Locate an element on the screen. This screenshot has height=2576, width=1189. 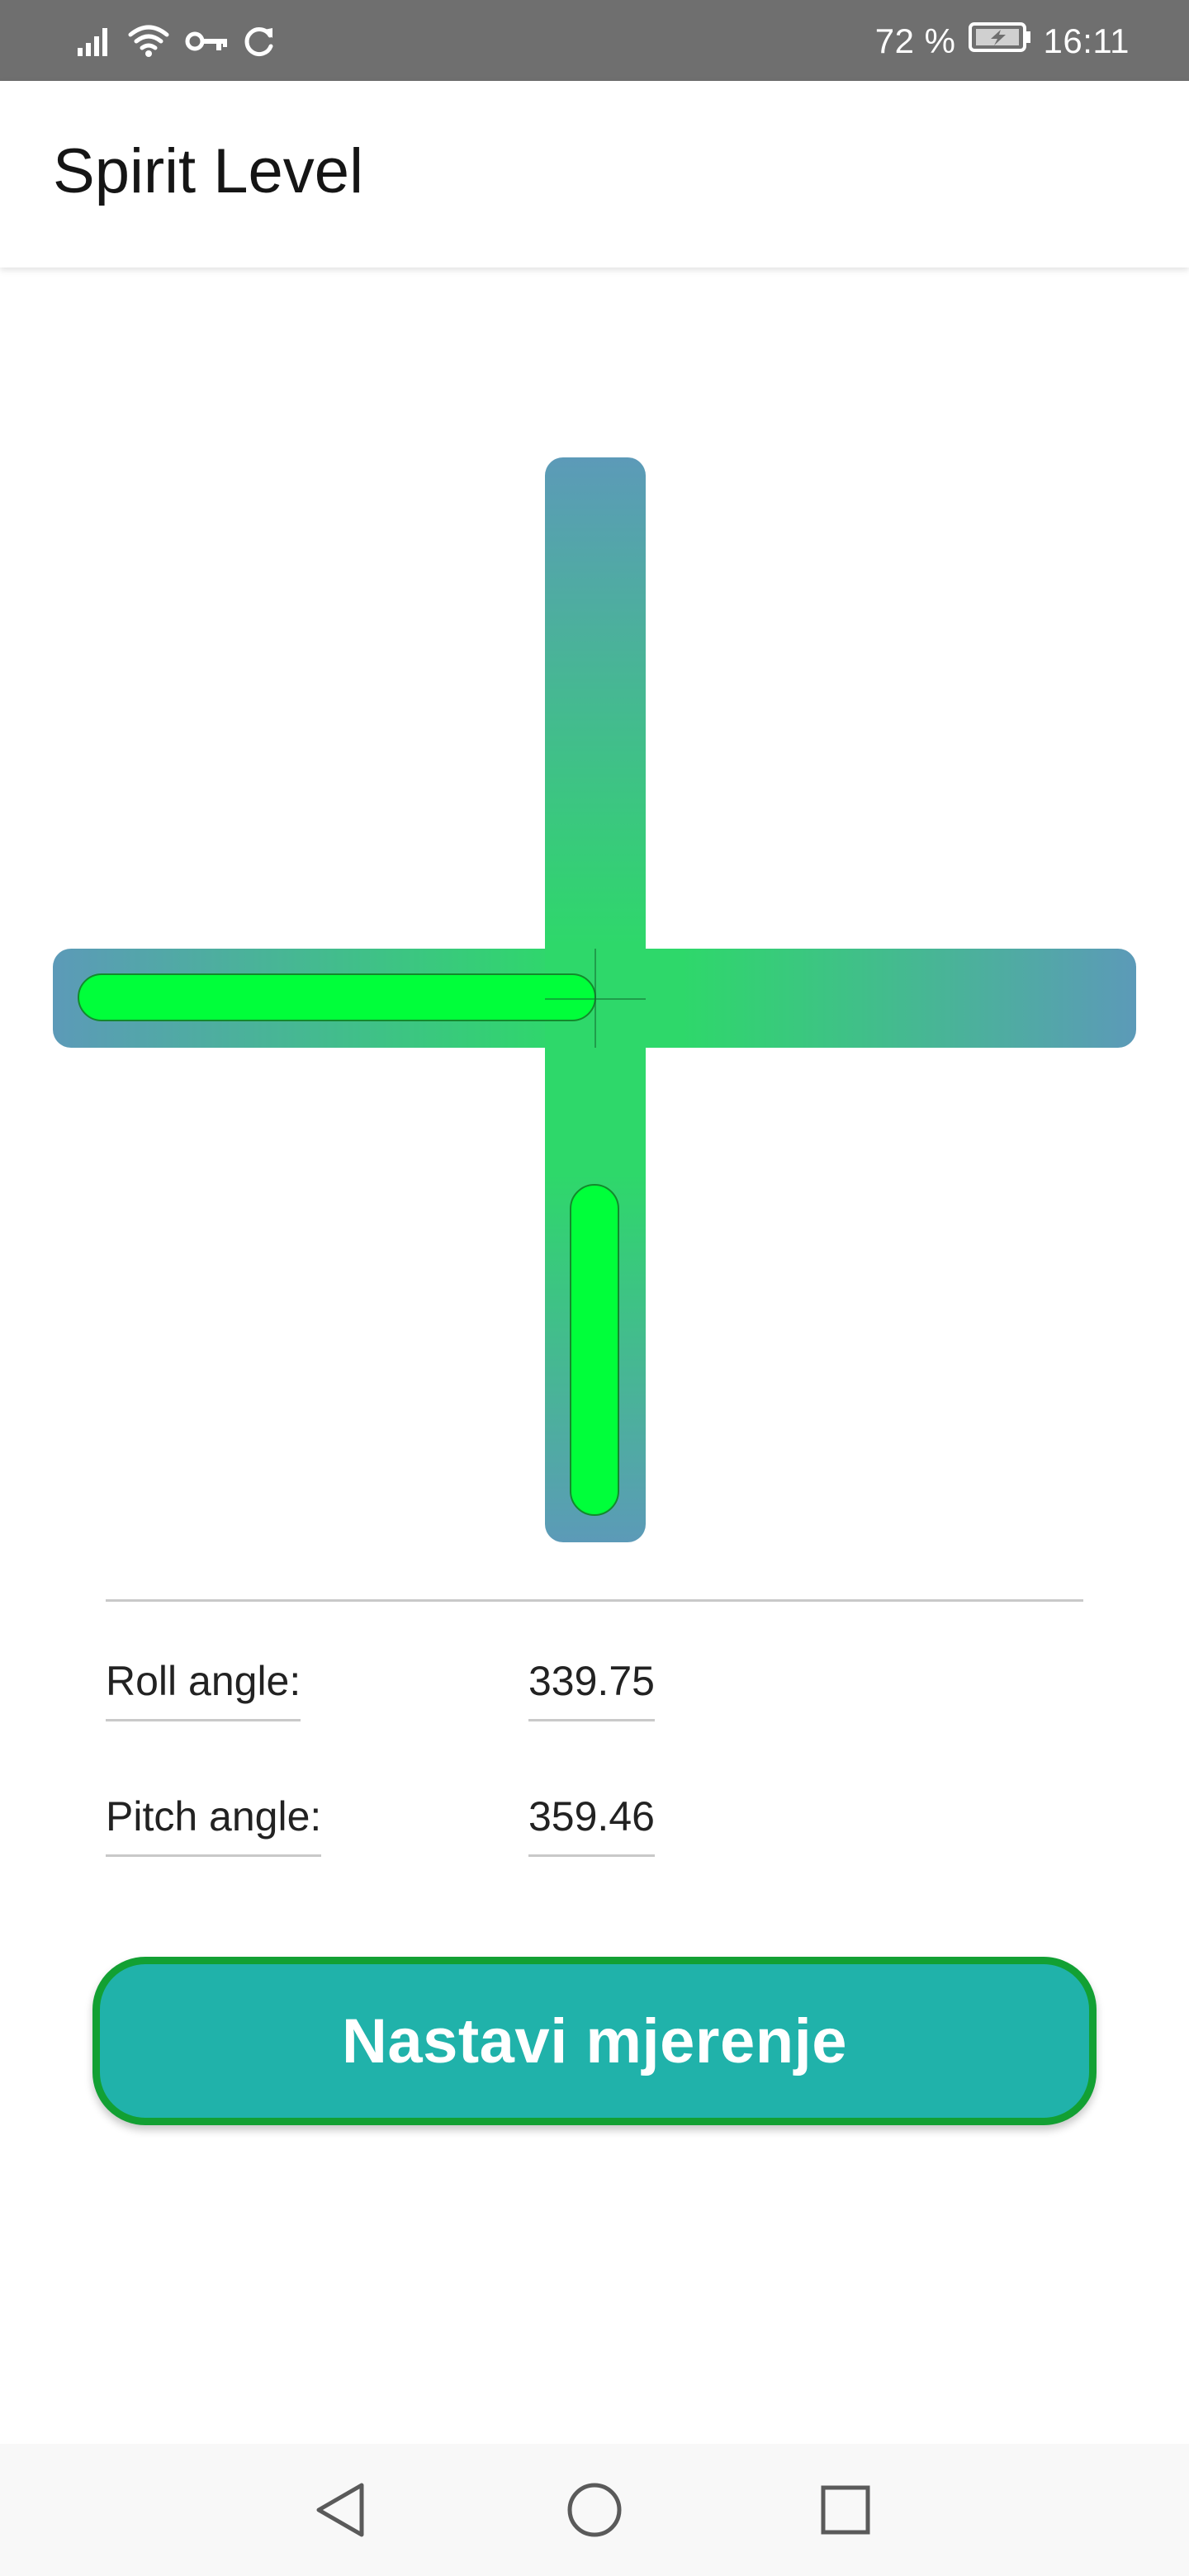
back-icon is located at coordinates (340, 2510).